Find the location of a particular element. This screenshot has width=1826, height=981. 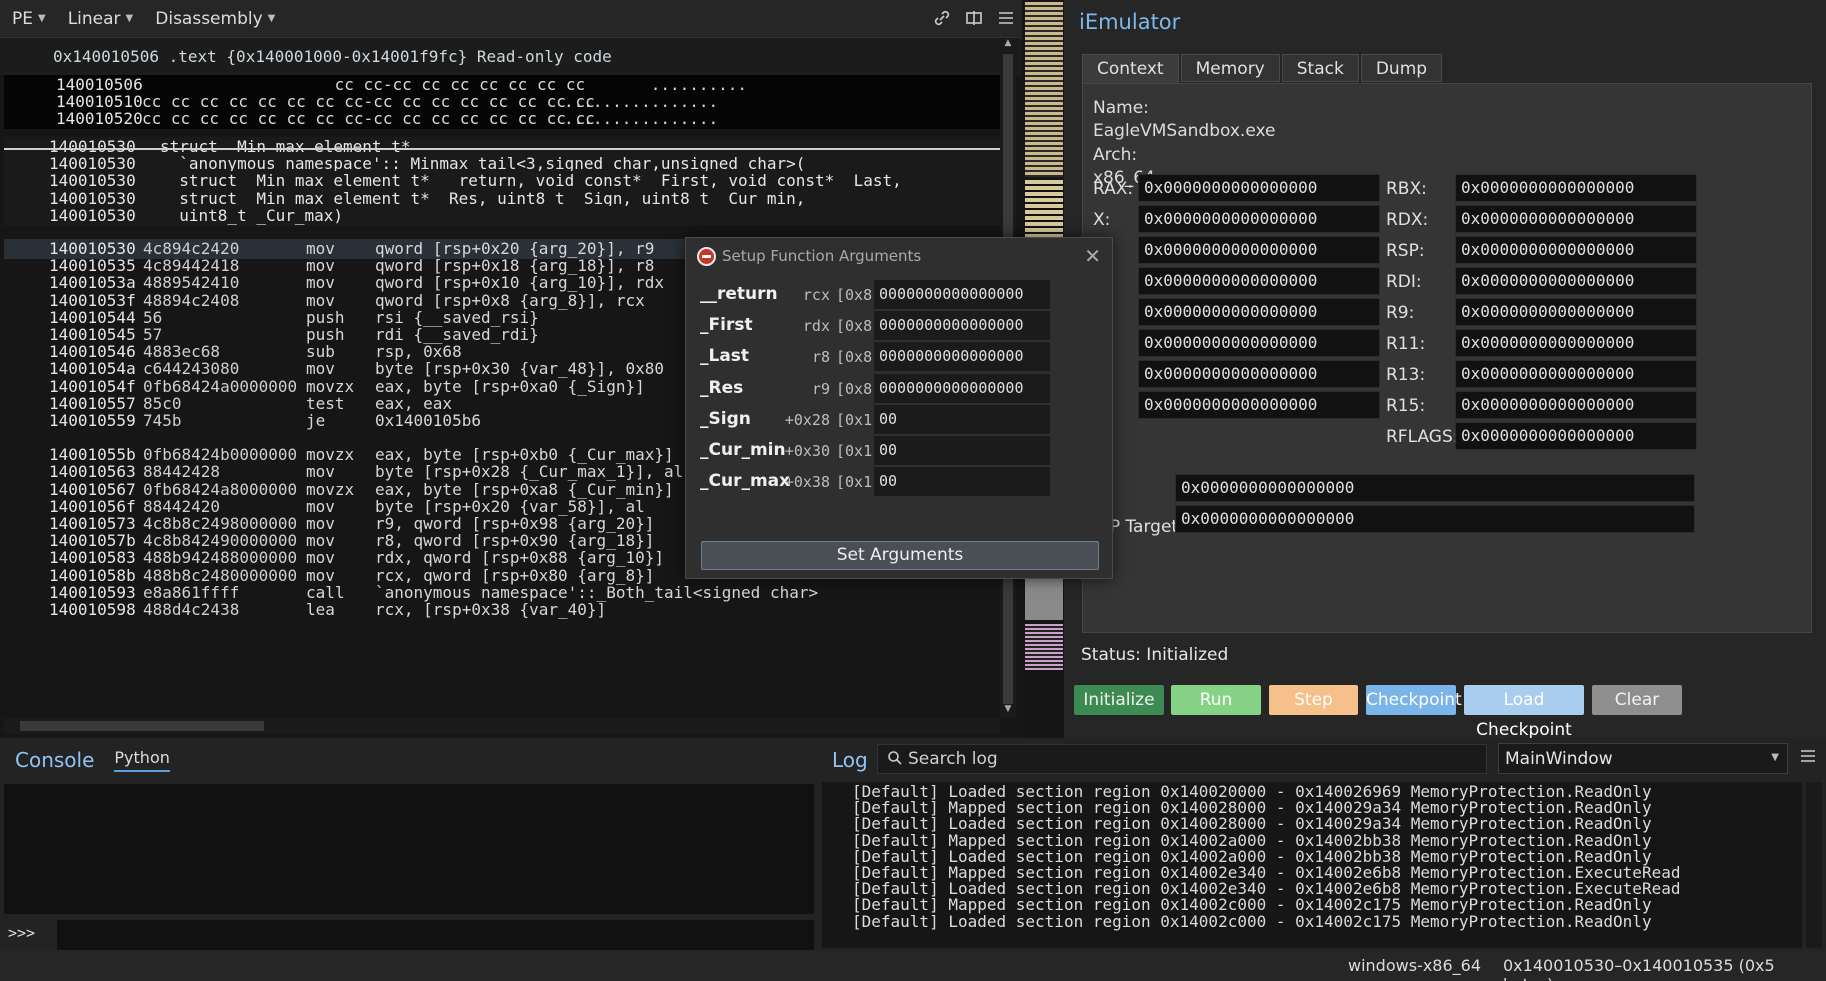

view-menu-label: Linear is located at coordinates (94, 18).